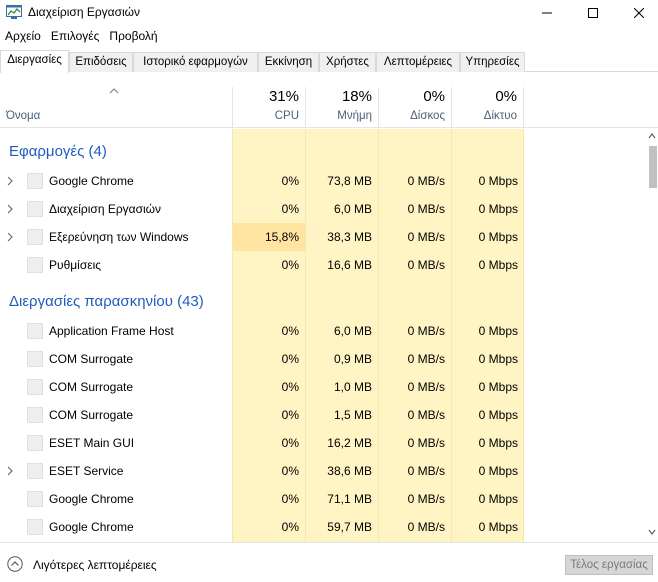 The image size is (658, 582). What do you see at coordinates (75, 36) in the screenshot?
I see `menu-options: Επιλογές` at bounding box center [75, 36].